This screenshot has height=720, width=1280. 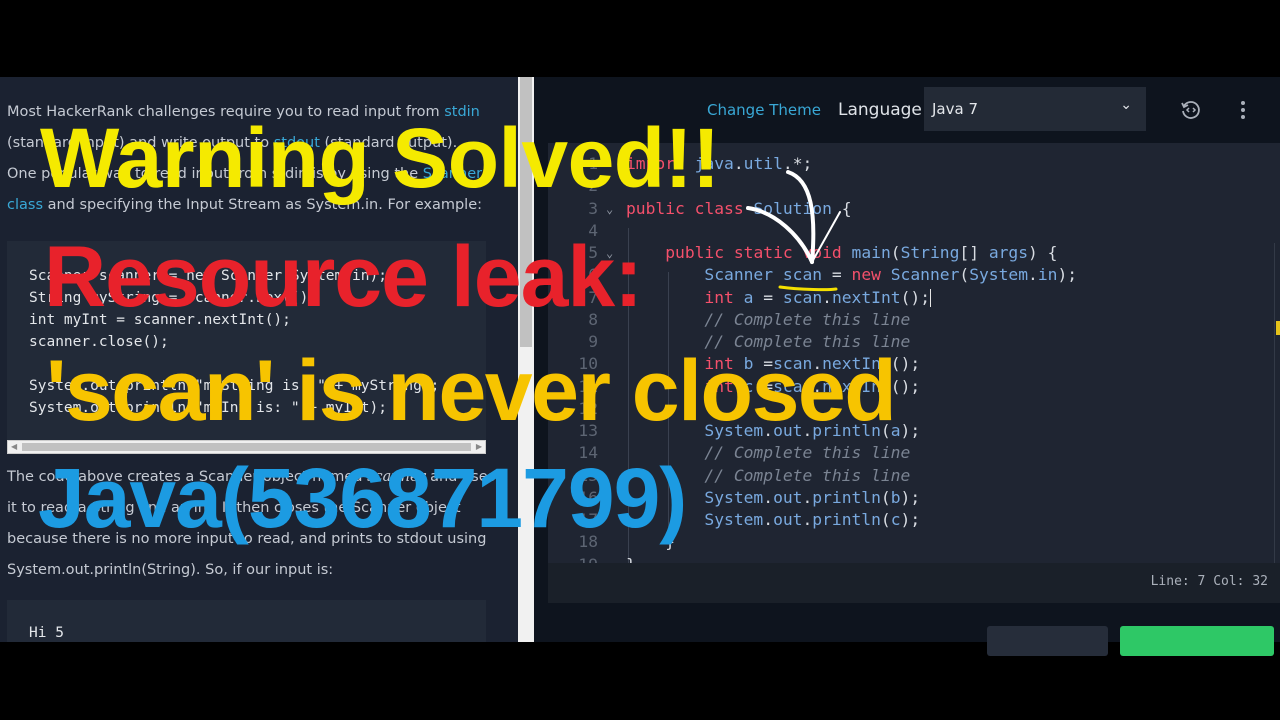 What do you see at coordinates (895, 497) in the screenshot?
I see `code-token: b` at bounding box center [895, 497].